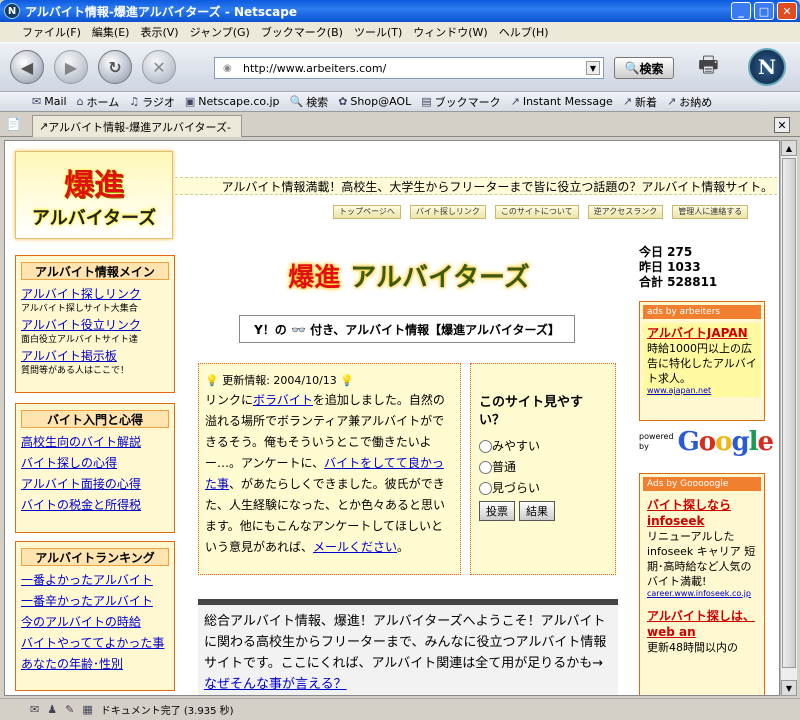  Describe the element at coordinates (710, 212) in the screenshot. I see `nav-contact: 管理人に連絡する` at that location.